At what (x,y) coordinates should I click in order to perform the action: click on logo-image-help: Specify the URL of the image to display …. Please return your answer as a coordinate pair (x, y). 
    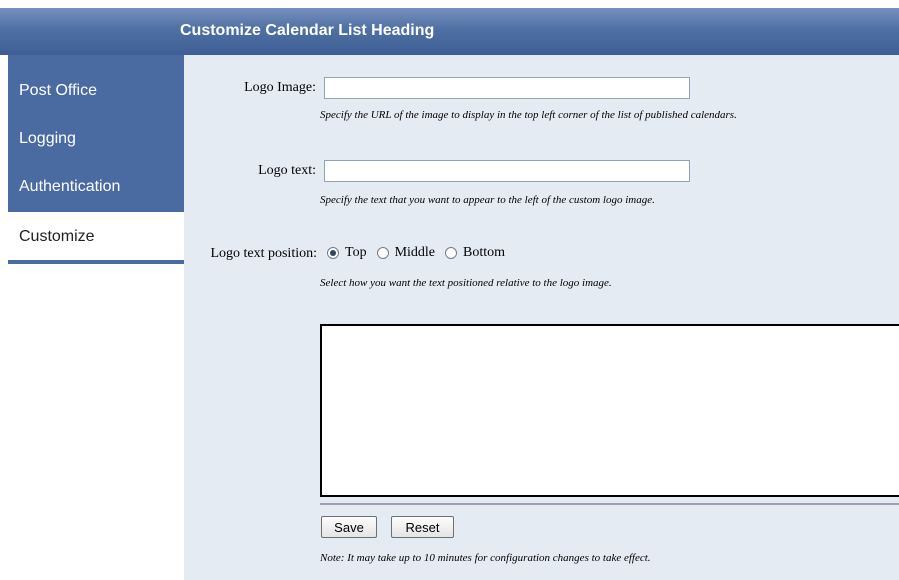
    Looking at the image, I should click on (528, 115).